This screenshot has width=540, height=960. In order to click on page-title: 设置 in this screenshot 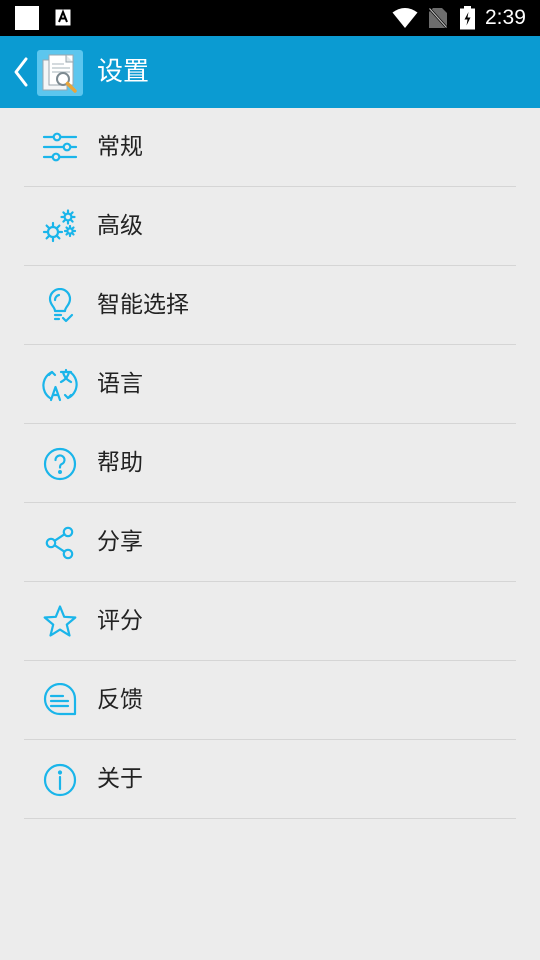, I will do `click(123, 72)`.